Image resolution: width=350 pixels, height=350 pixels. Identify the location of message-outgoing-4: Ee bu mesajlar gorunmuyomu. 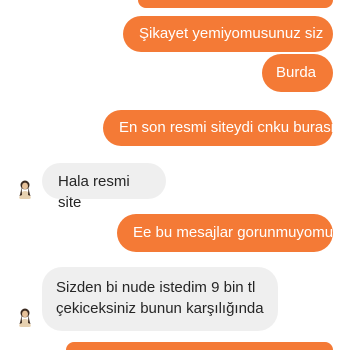
(225, 233).